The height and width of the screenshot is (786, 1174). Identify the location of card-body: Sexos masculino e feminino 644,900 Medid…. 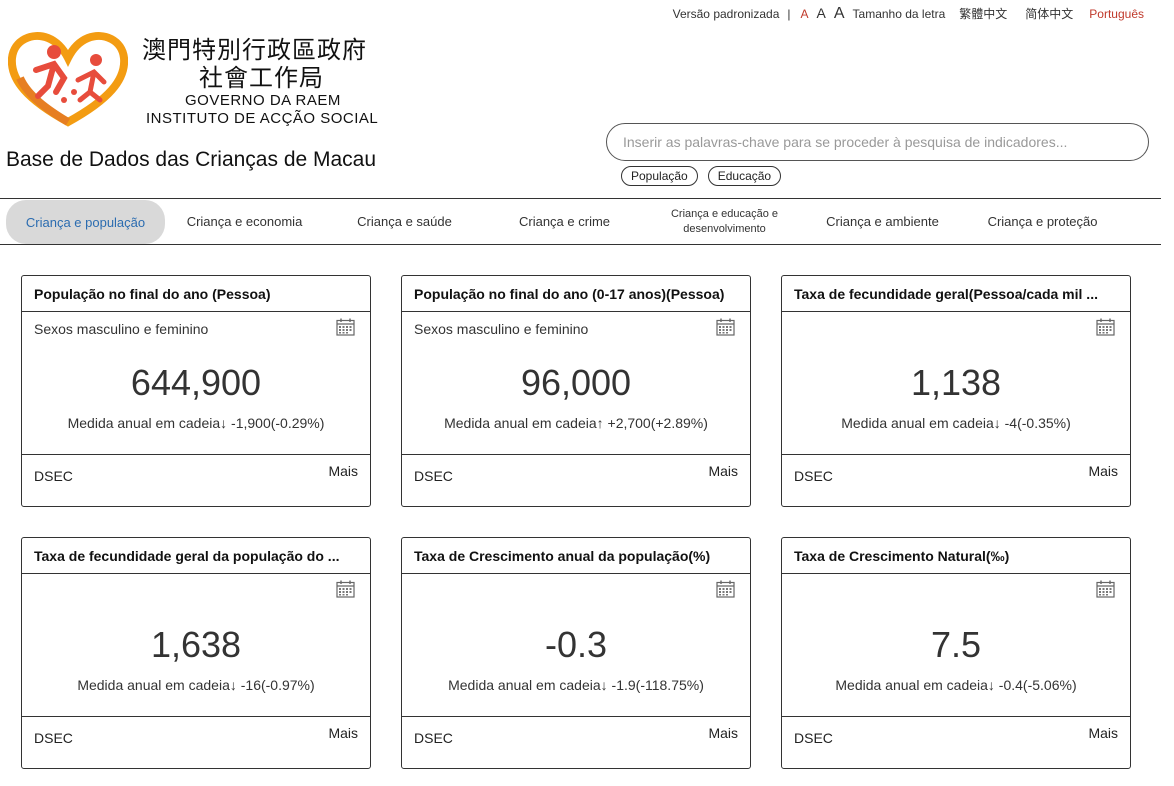
(196, 383).